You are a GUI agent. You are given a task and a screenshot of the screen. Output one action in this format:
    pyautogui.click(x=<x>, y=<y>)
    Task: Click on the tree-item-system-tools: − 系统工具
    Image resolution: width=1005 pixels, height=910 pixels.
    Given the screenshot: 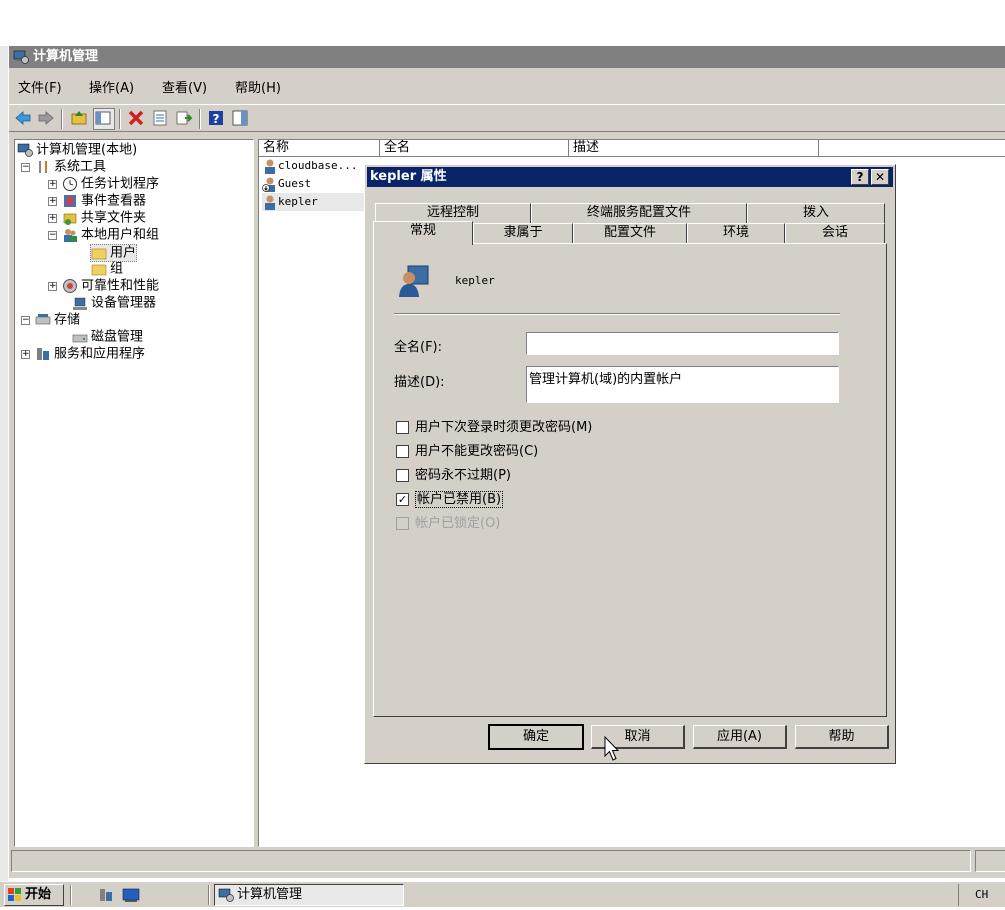 What is the action you would take?
    pyautogui.click(x=63, y=167)
    